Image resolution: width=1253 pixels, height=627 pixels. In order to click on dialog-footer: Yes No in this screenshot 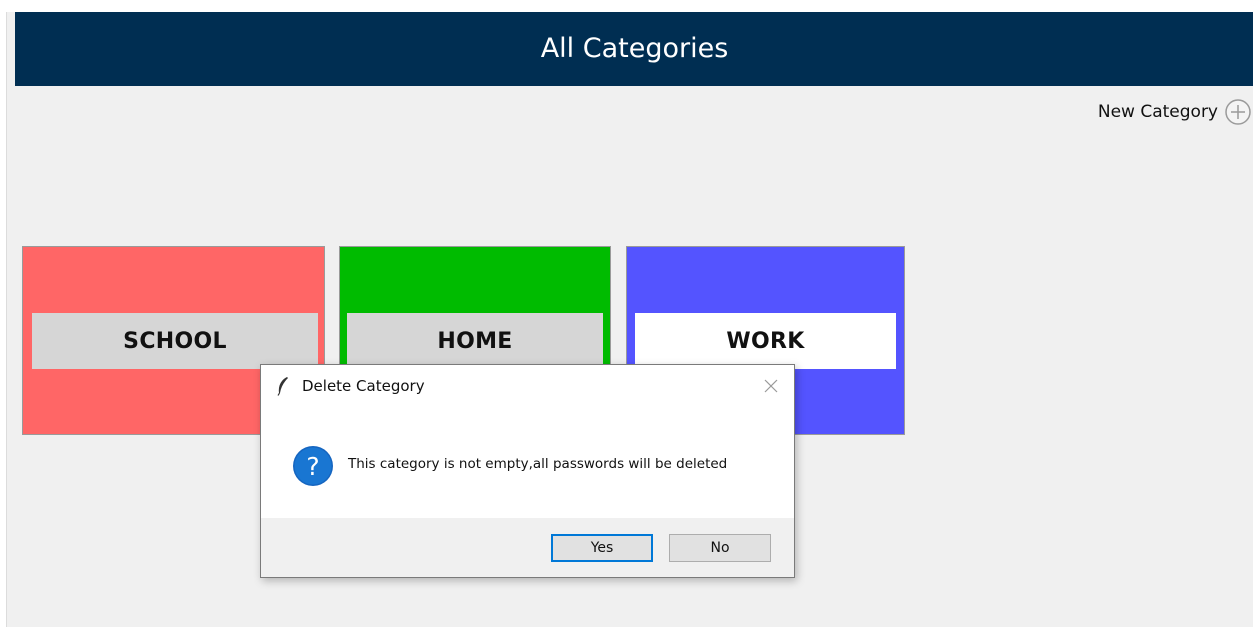, I will do `click(527, 547)`.